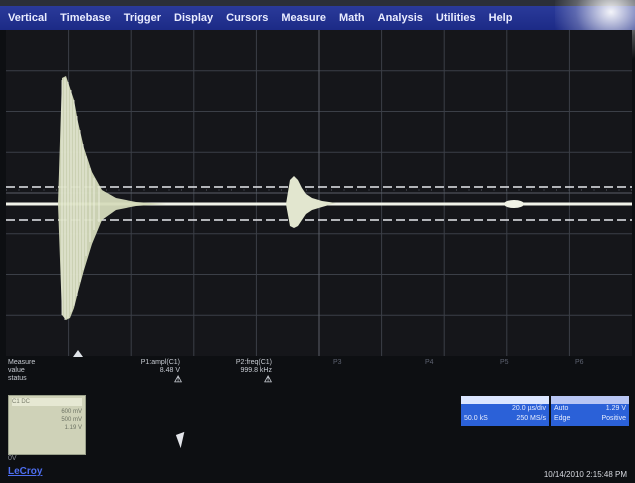 Image resolution: width=635 pixels, height=483 pixels. What do you see at coordinates (529, 408) in the screenshot?
I see `timebase-scale: 20.0 µs/div` at bounding box center [529, 408].